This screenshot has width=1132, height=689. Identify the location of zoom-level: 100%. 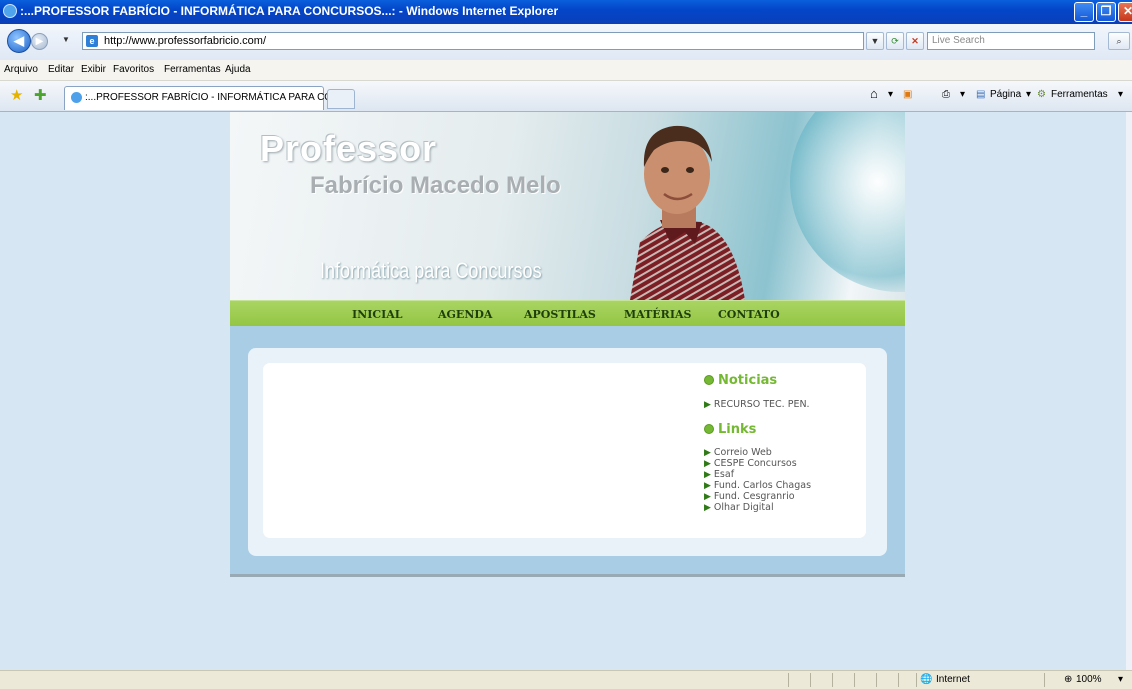
(1089, 679).